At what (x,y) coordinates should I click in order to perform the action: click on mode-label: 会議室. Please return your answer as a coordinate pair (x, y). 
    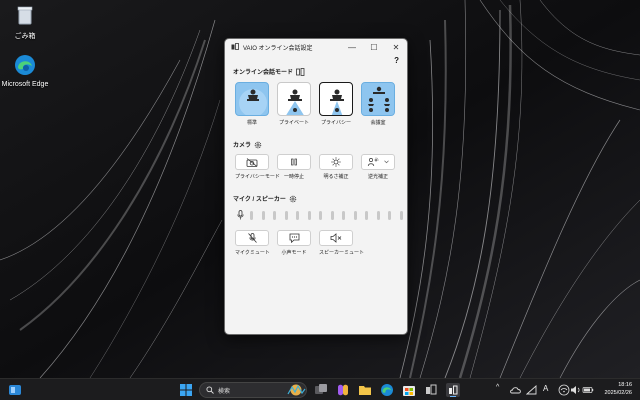
    Looking at the image, I should click on (378, 123).